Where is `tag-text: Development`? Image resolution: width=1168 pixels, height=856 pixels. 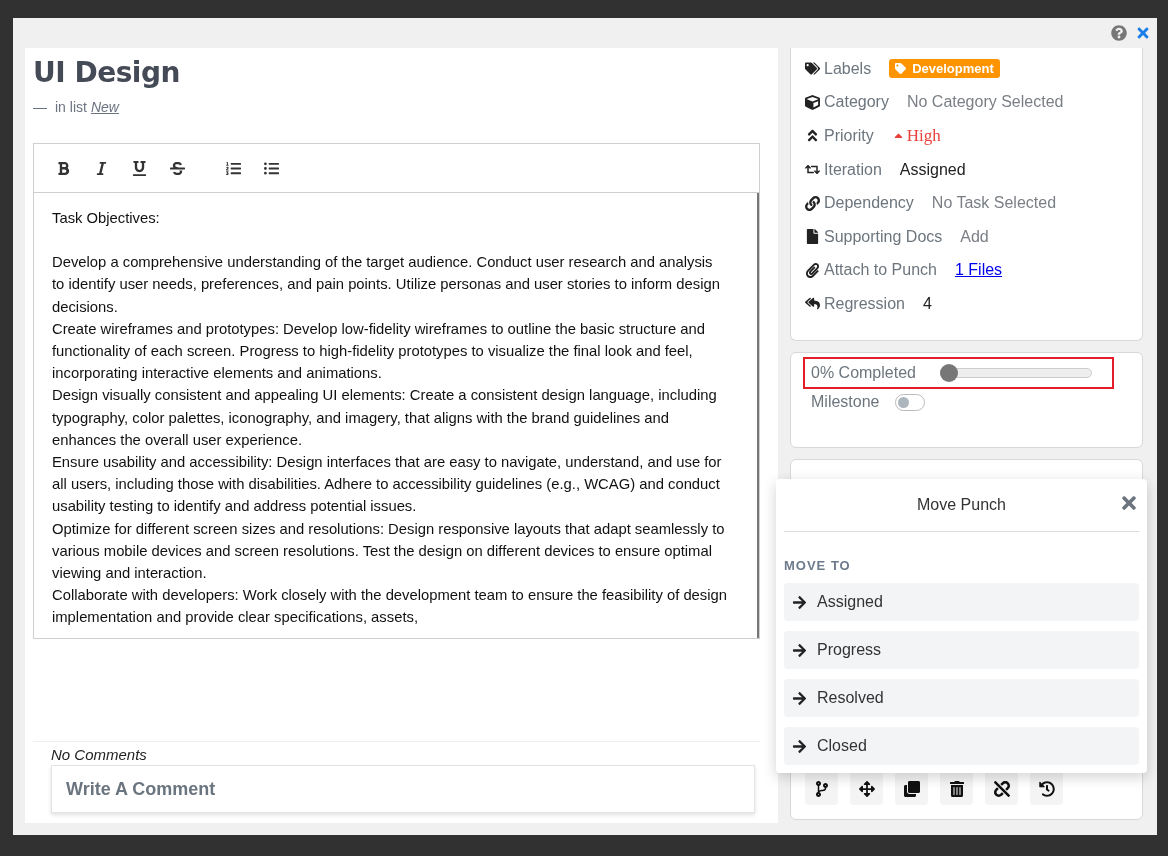 tag-text: Development is located at coordinates (953, 69).